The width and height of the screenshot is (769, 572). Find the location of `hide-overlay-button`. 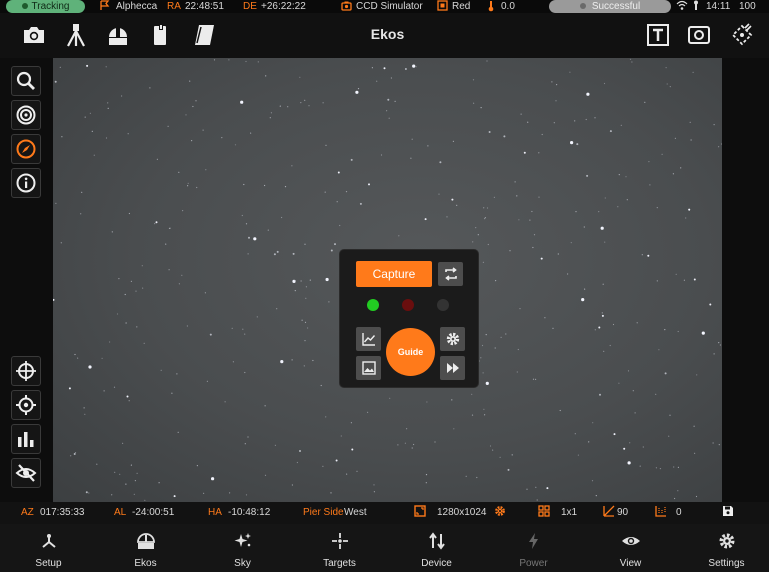

hide-overlay-button is located at coordinates (26, 473).